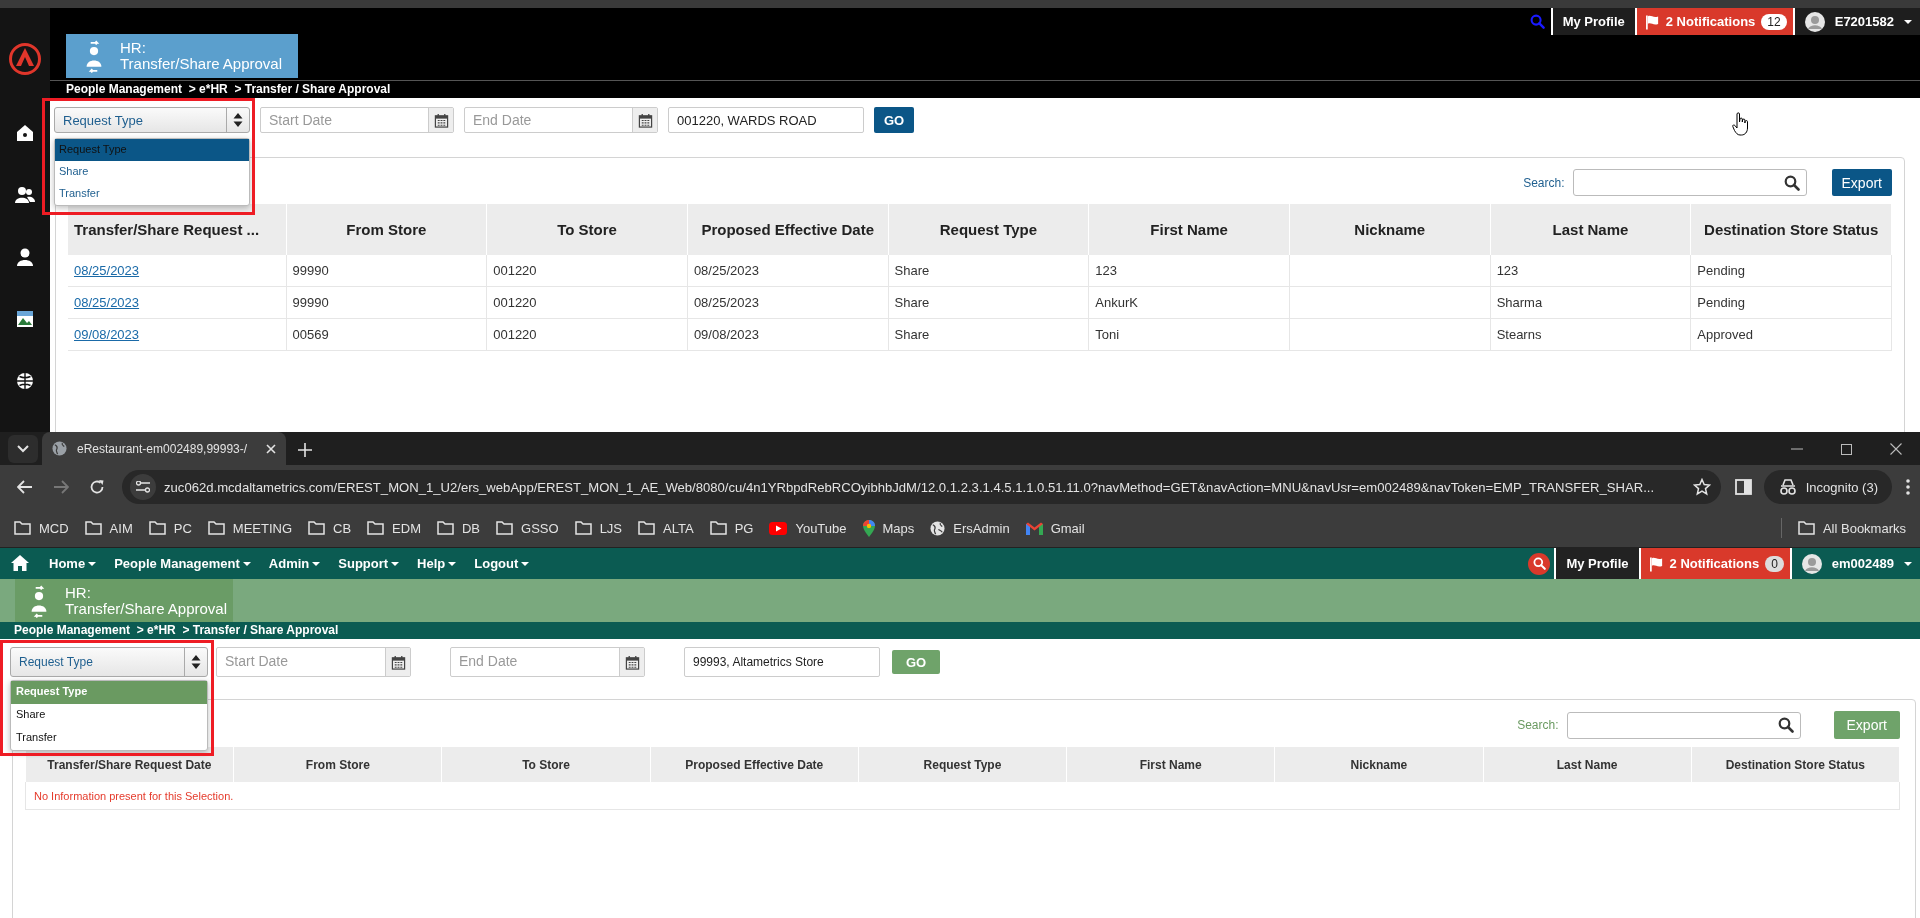  I want to click on site-settings-icon, so click(143, 487).